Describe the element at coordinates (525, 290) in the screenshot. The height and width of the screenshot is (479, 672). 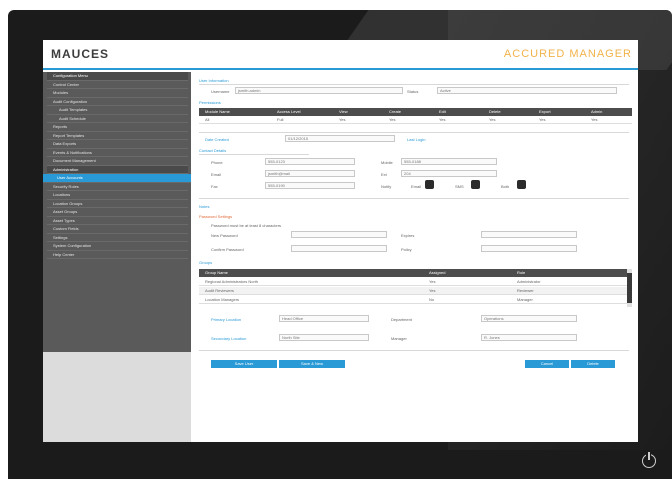
I see `grid2-cell: Reviewer` at that location.